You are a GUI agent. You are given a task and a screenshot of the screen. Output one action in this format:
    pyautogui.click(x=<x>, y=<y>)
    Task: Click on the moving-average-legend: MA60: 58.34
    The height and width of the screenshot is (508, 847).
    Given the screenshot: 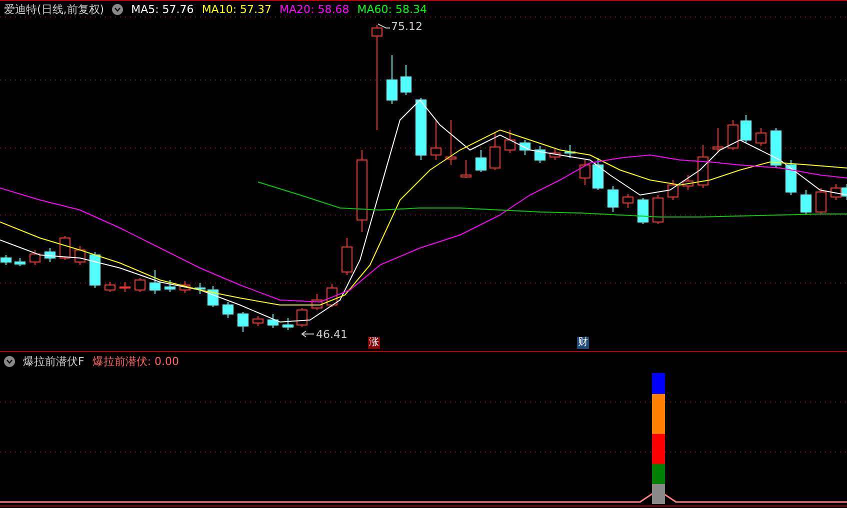 What is the action you would take?
    pyautogui.click(x=392, y=9)
    